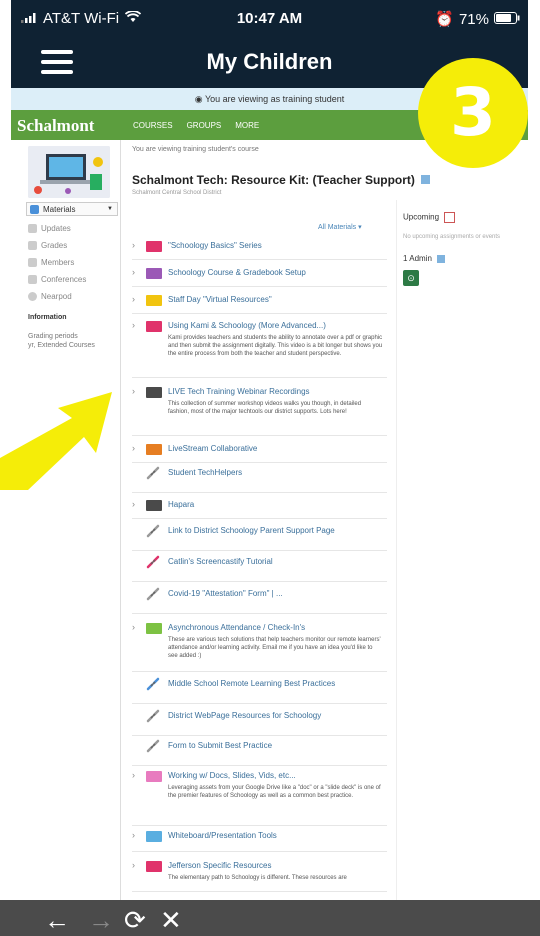  What do you see at coordinates (56, 228) in the screenshot?
I see `sidebar-item-label: Updates` at bounding box center [56, 228].